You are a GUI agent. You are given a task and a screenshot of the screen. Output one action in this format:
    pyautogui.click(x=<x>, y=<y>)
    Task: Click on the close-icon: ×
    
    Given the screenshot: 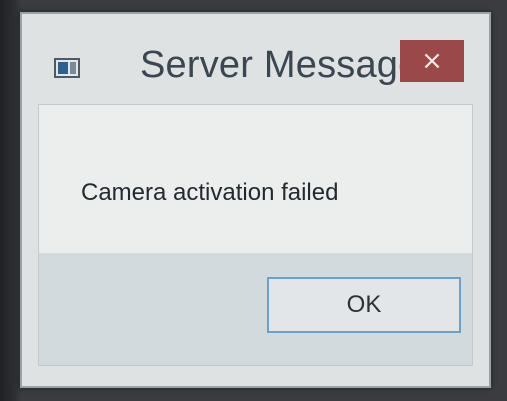 What is the action you would take?
    pyautogui.click(x=432, y=61)
    